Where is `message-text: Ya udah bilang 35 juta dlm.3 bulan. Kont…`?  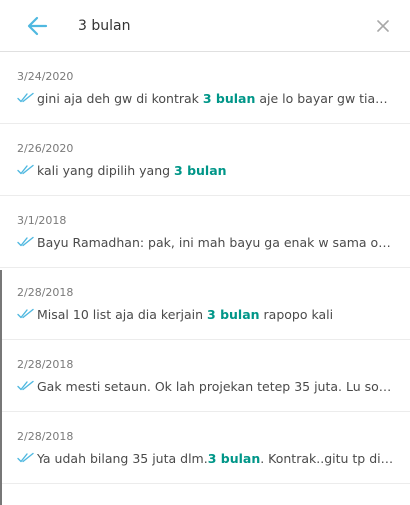
message-text: Ya udah bilang 35 juta dlm.3 bulan. Kont… is located at coordinates (216, 458).